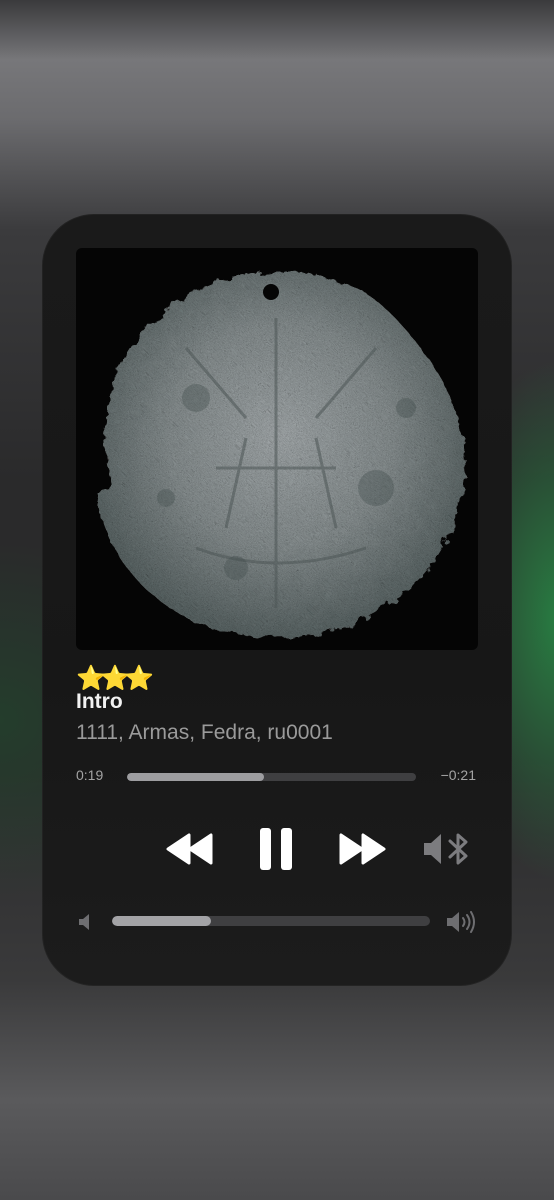 The width and height of the screenshot is (554, 1200). Describe the element at coordinates (84, 922) in the screenshot. I see `volume-min-icon` at that location.